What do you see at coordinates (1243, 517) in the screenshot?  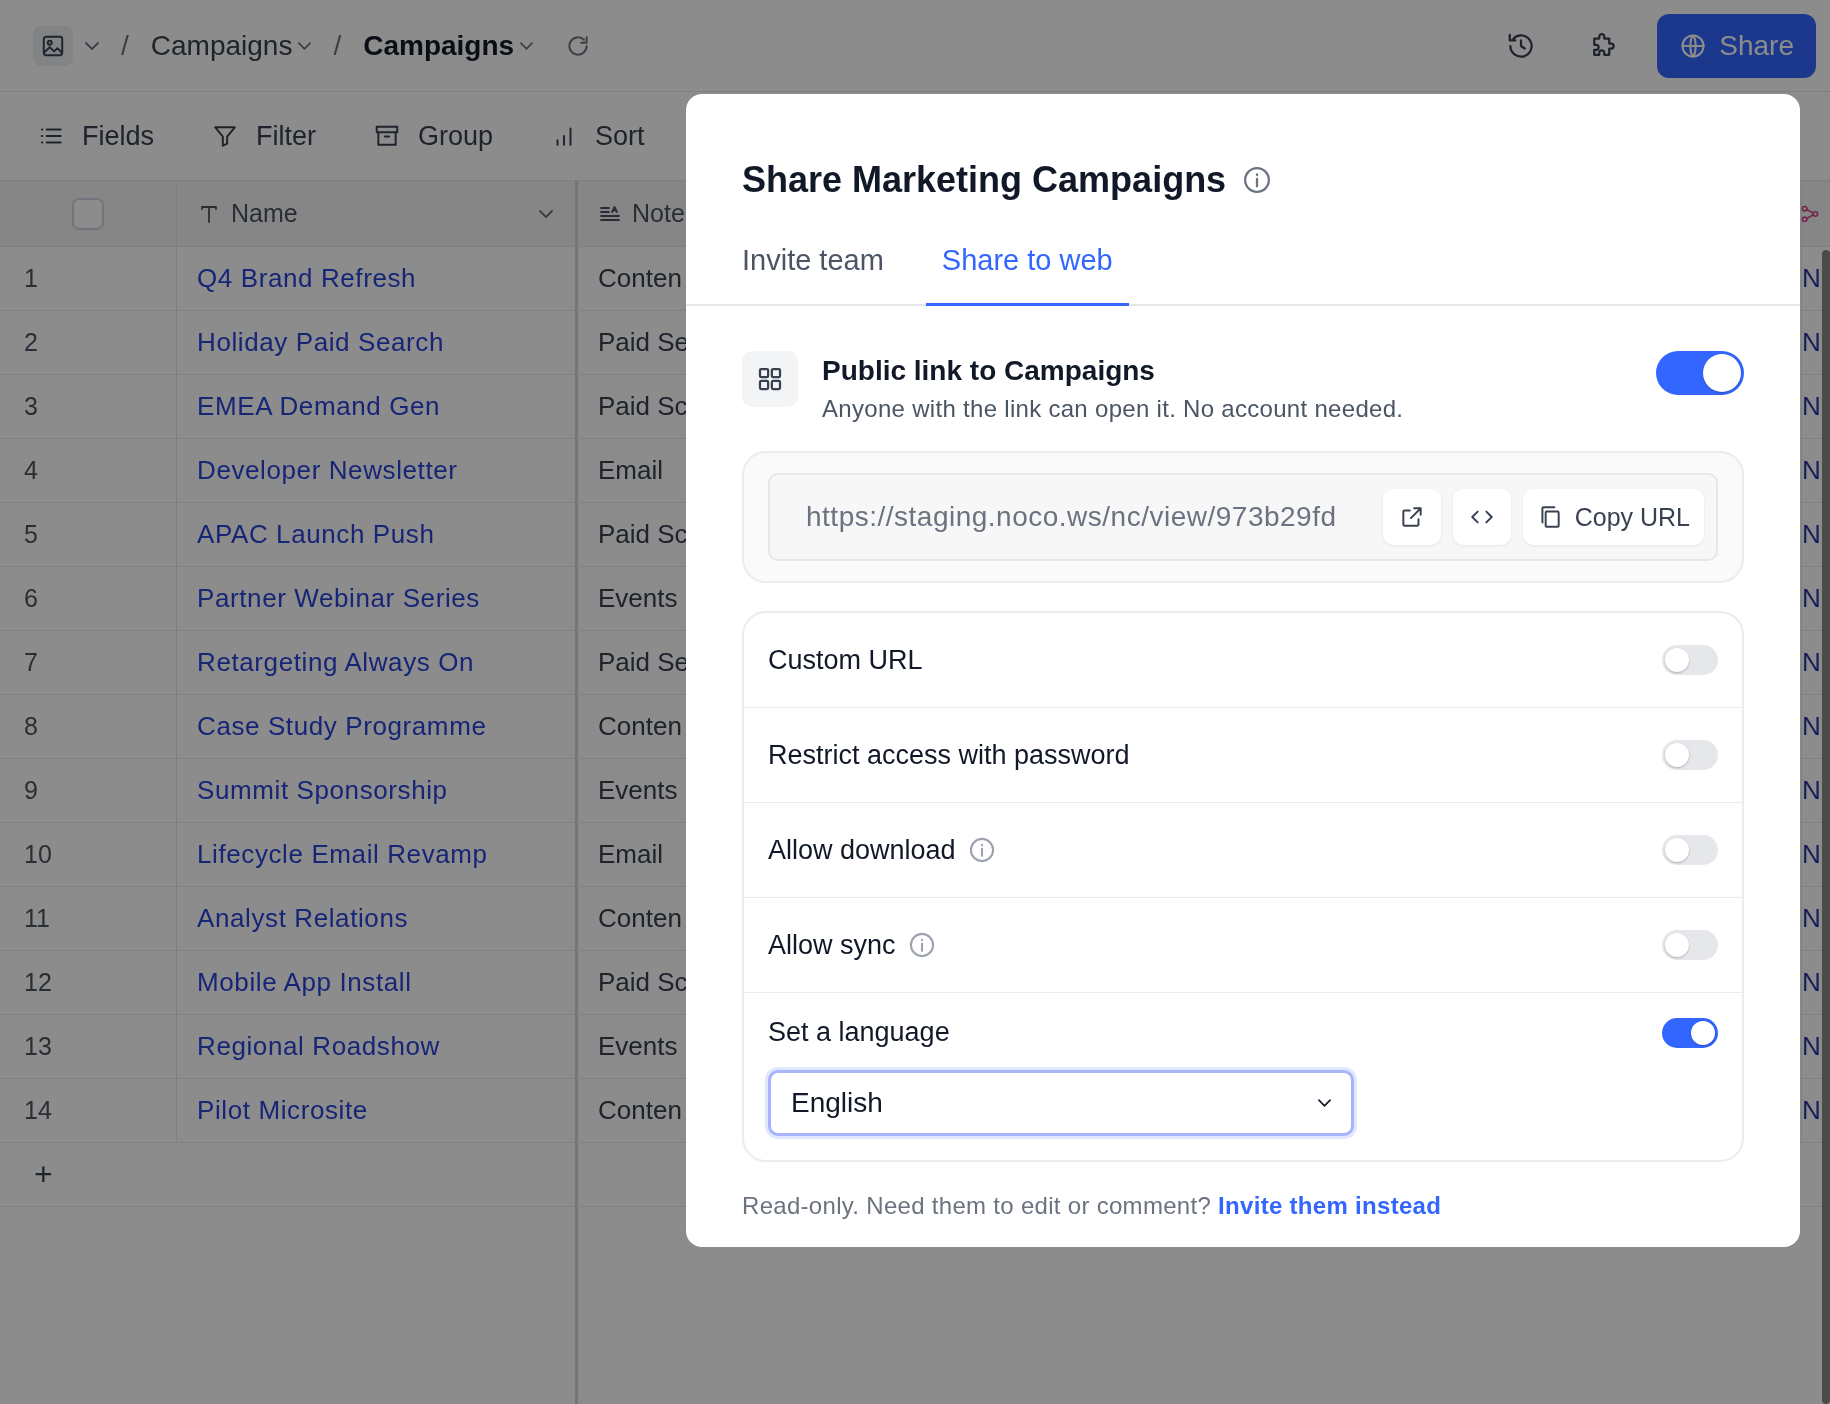 I see `url-field: https://staging.noco.ws/nc/view/973b29fd Copy URL` at bounding box center [1243, 517].